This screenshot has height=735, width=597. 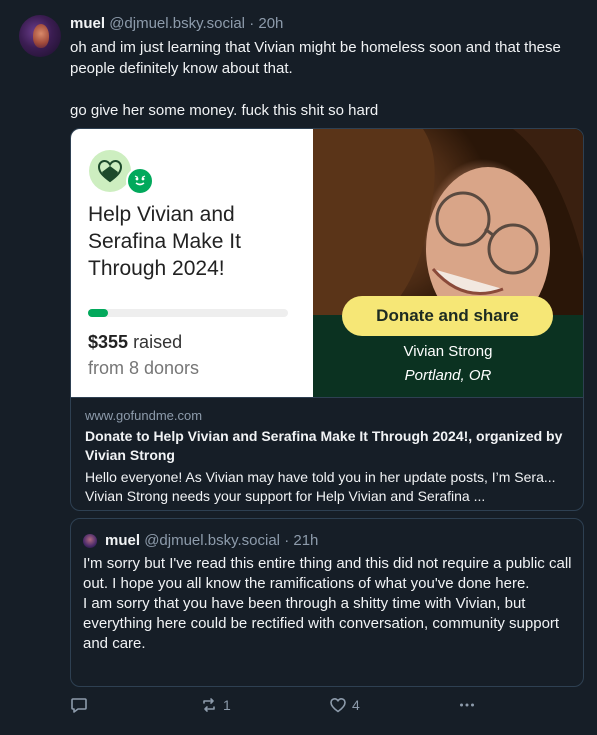 I want to click on quoted-author-avatar, so click(x=90, y=541).